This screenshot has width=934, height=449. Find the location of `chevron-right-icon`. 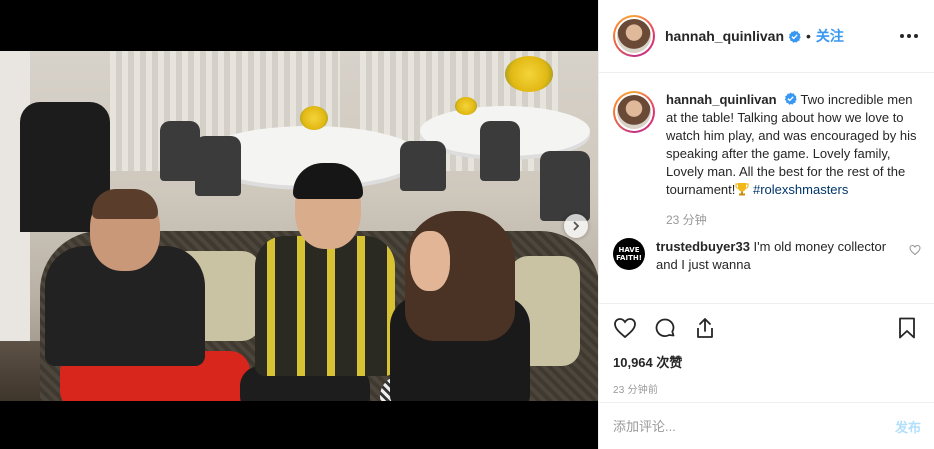

chevron-right-icon is located at coordinates (576, 226).